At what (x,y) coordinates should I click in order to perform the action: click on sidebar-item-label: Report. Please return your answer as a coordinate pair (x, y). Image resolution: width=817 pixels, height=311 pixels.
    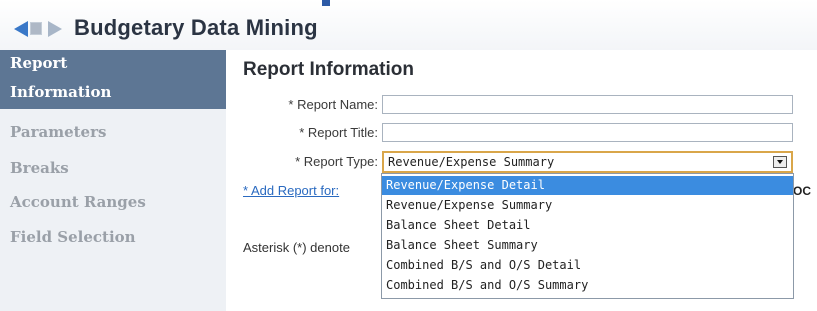
    Looking at the image, I should click on (39, 63).